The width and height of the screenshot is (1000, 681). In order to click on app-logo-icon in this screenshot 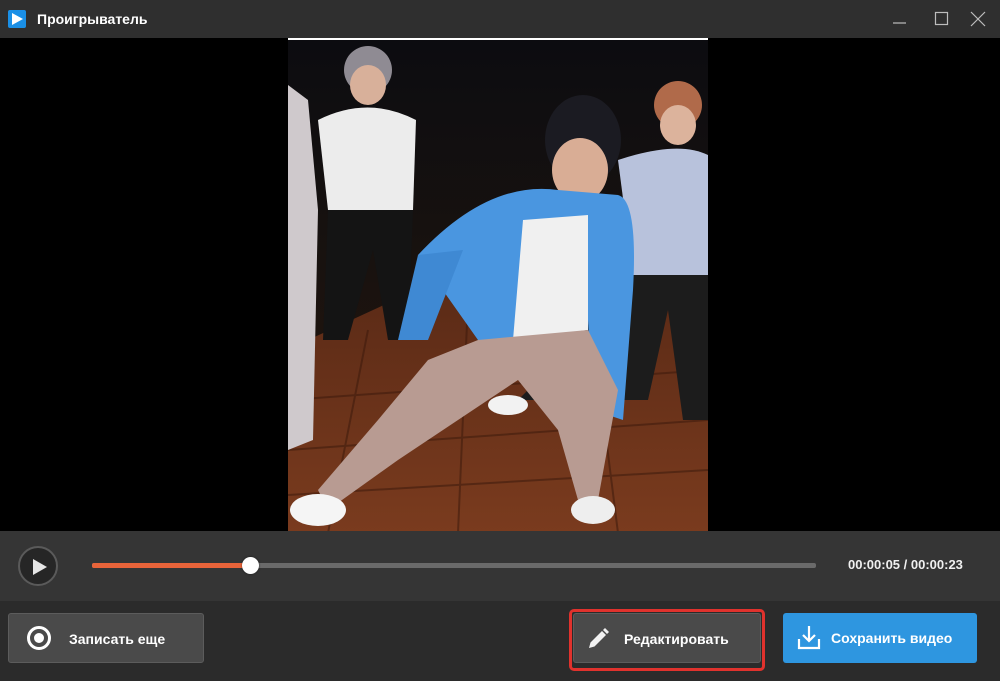, I will do `click(17, 19)`.